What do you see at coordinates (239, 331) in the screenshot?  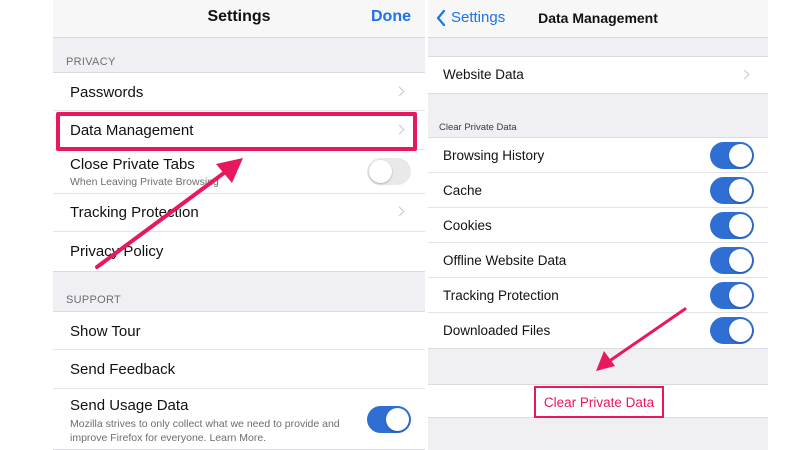 I see `show-tour-row: Show Tour` at bounding box center [239, 331].